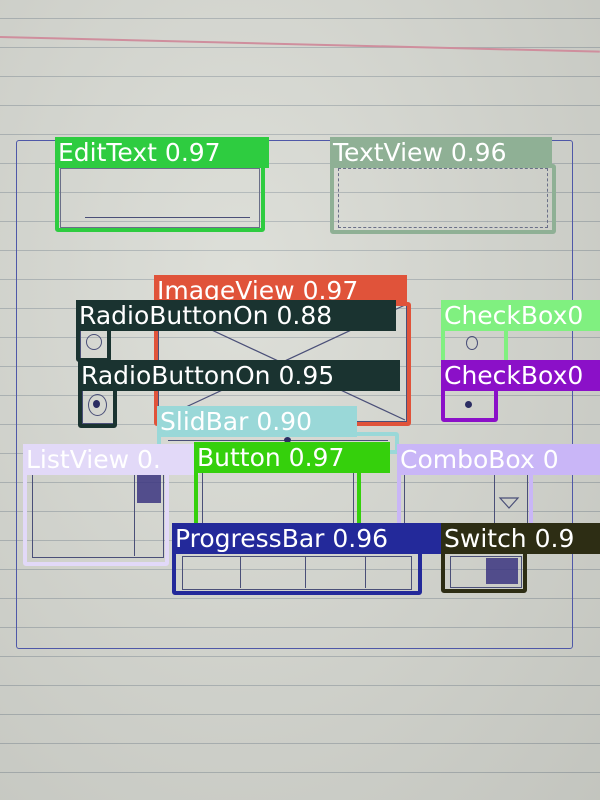  Describe the element at coordinates (239, 375) in the screenshot. I see `radio-2-detection-label: RadioButtonOn 0.95` at that location.